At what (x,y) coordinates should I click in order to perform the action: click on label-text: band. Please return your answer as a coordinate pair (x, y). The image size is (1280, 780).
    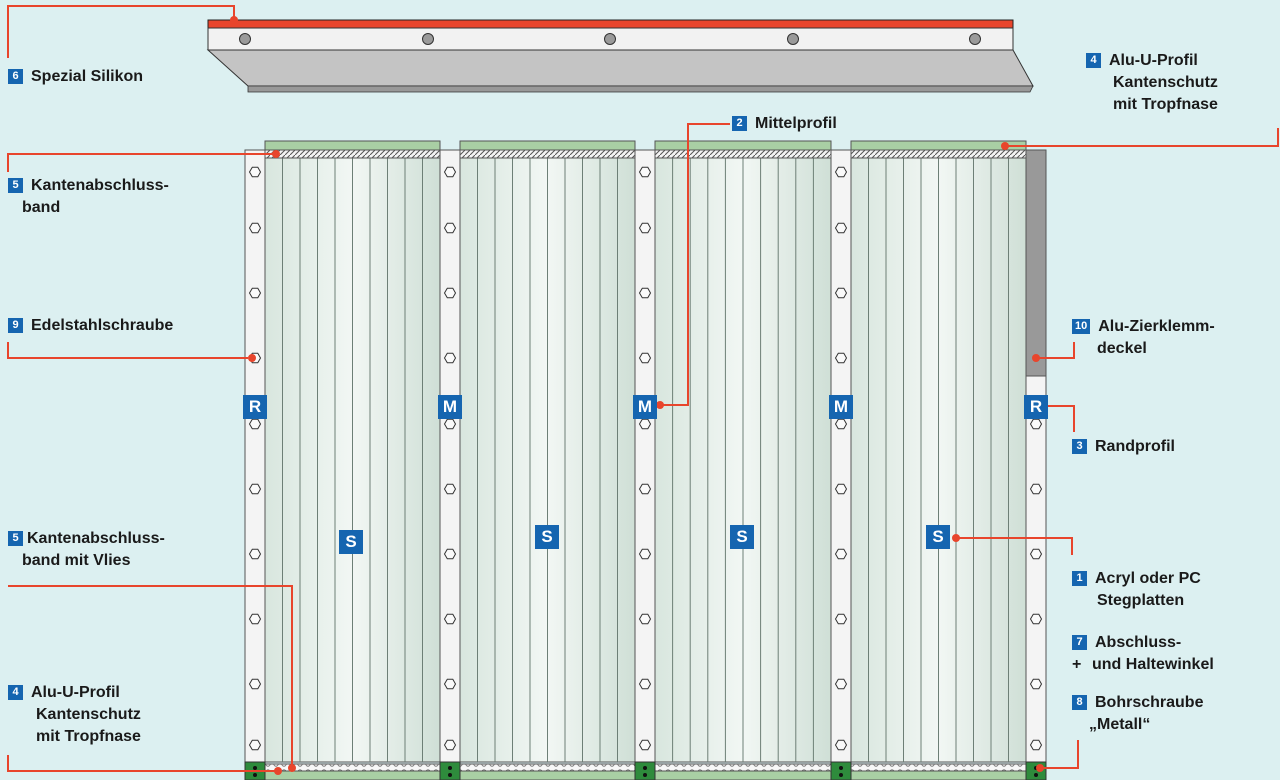
    Looking at the image, I should click on (41, 207).